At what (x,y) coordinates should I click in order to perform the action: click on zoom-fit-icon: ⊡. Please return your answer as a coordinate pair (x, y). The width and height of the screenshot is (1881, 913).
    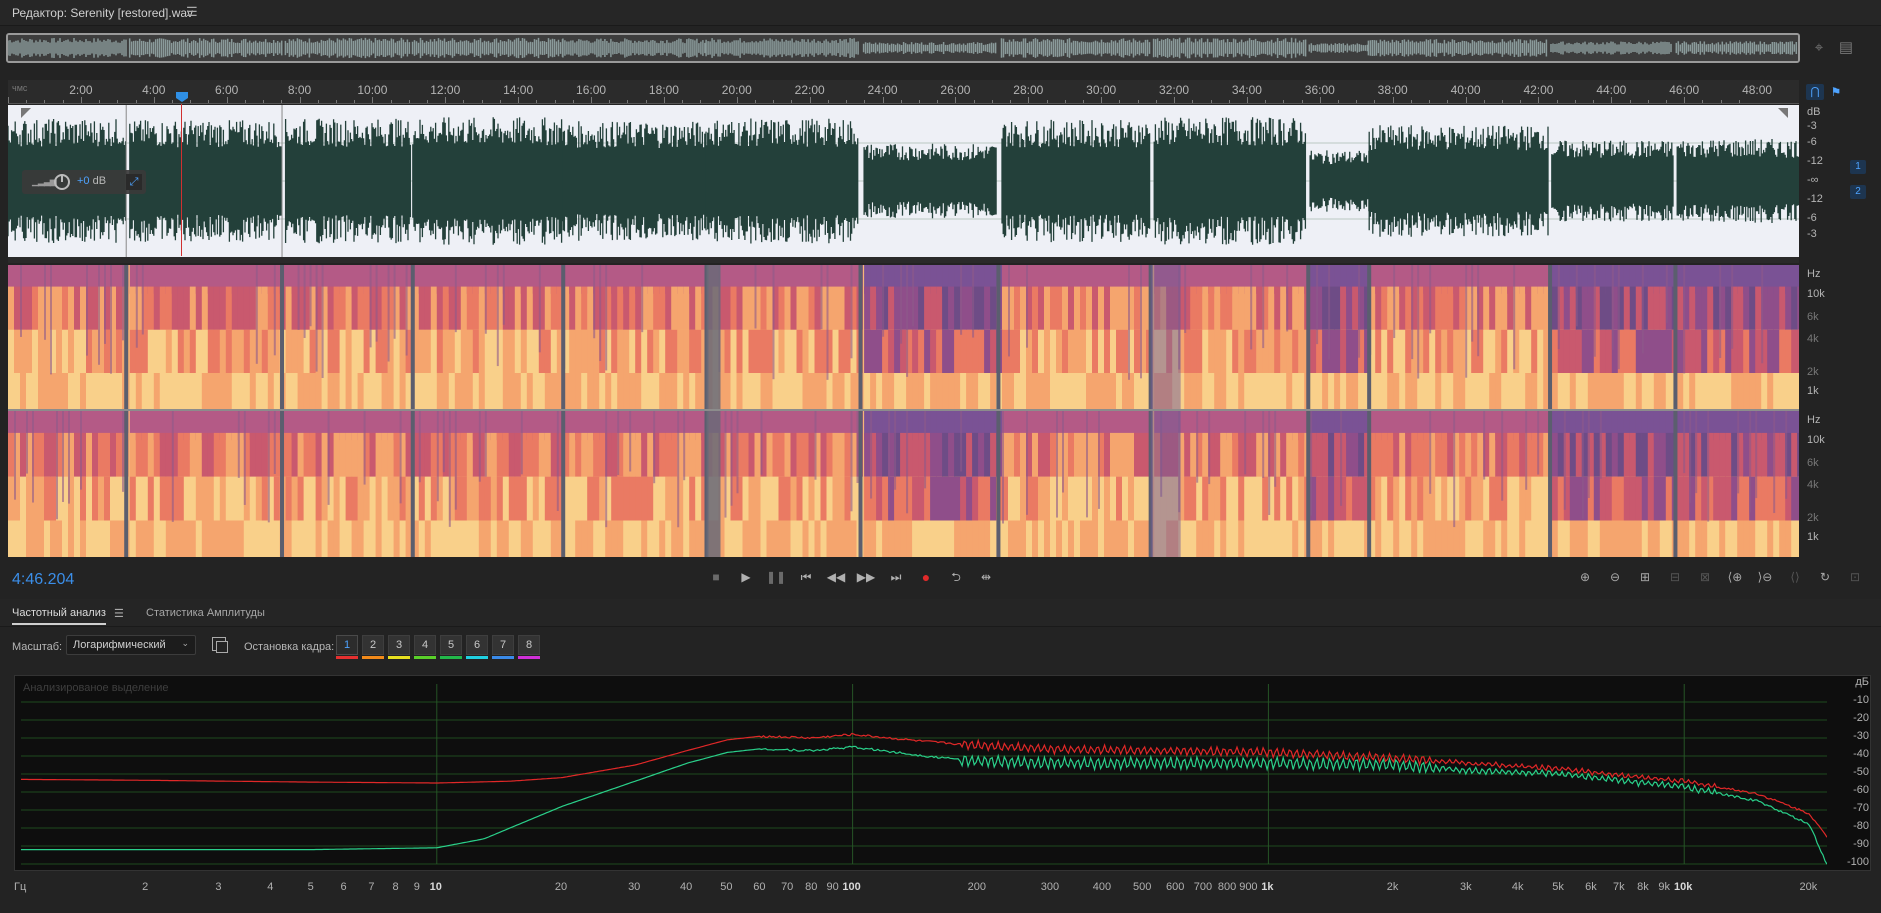
    Looking at the image, I should click on (1855, 577).